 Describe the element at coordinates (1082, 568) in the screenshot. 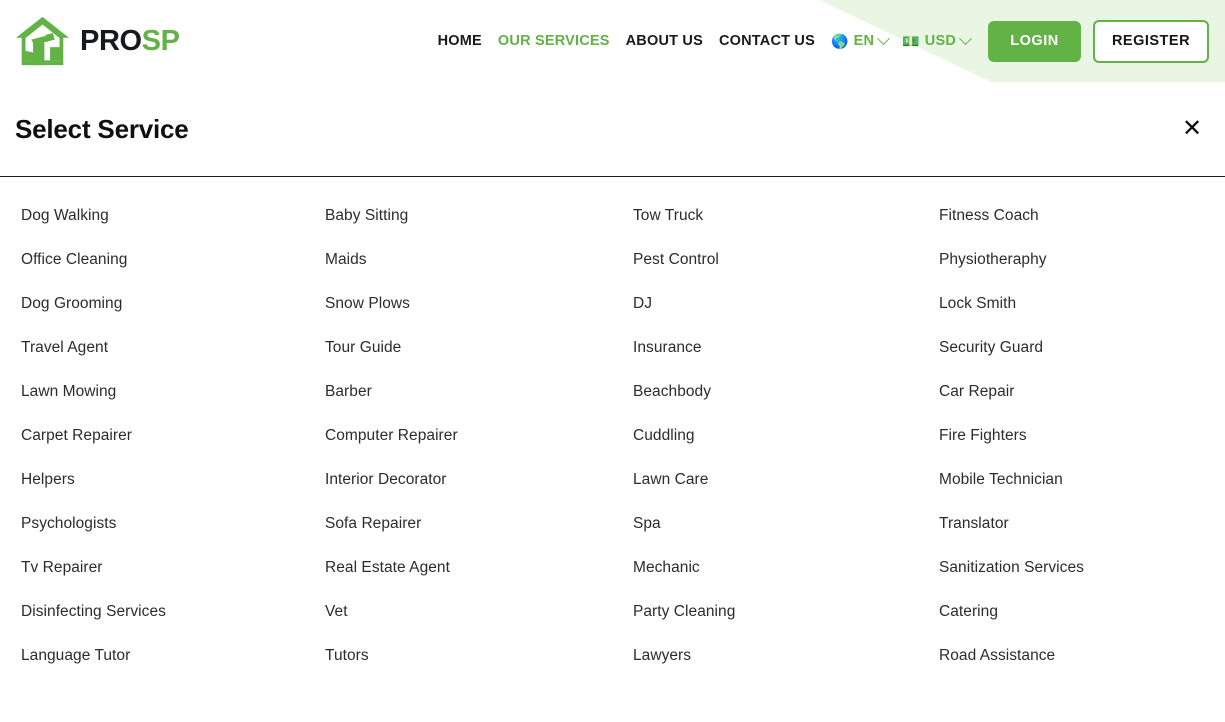

I see `service-item: Sanitization Services` at that location.